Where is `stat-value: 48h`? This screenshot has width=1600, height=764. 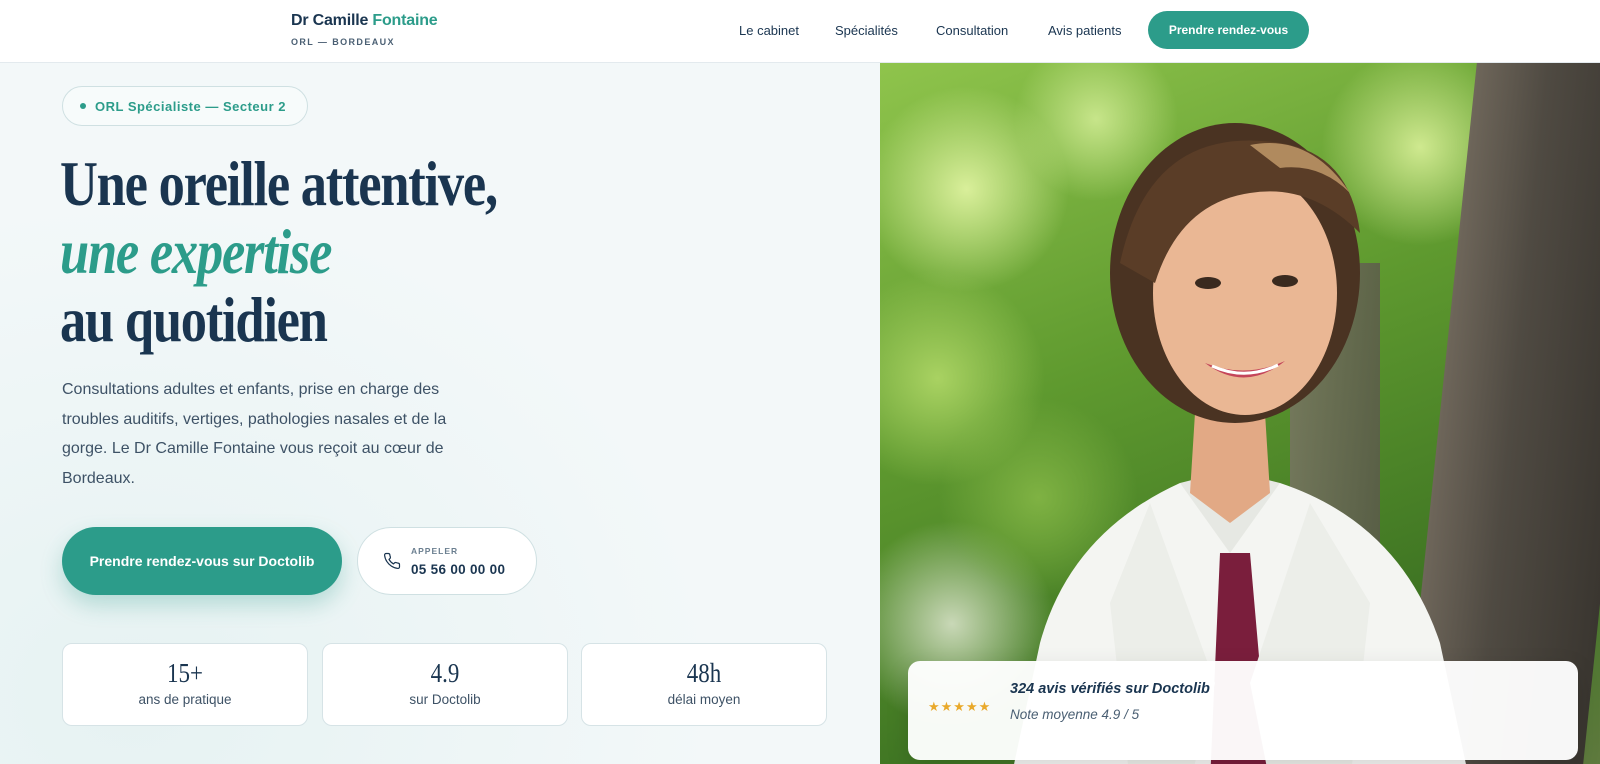
stat-value: 48h is located at coordinates (704, 673).